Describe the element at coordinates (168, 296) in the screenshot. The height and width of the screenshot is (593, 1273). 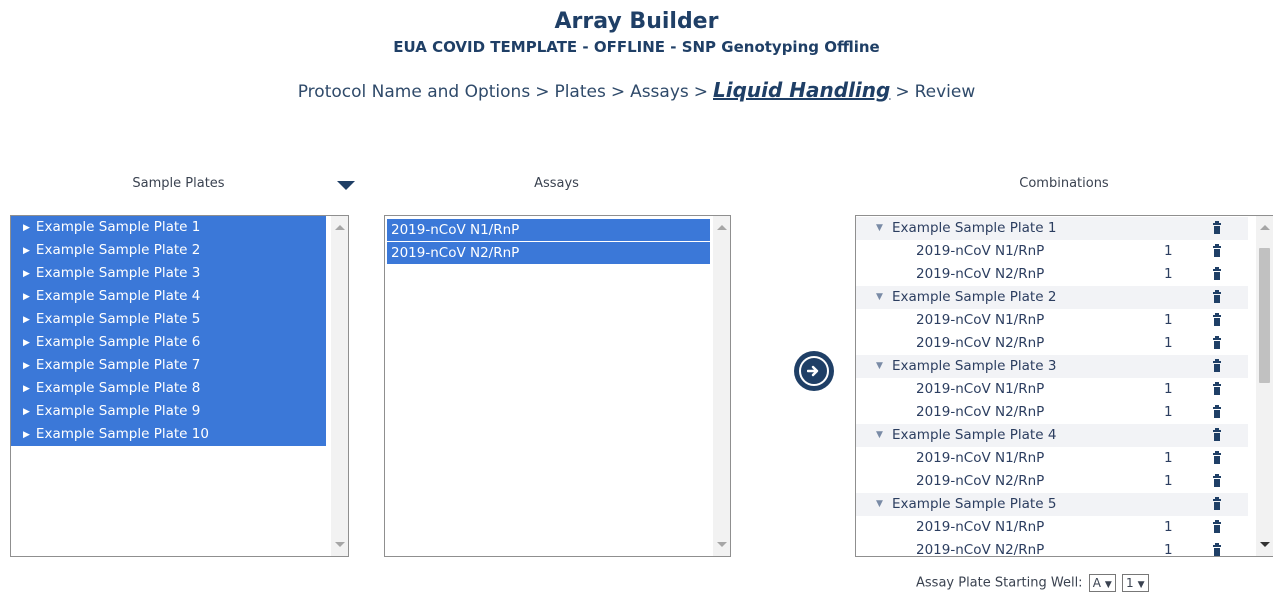
I see `list-item: ▶ Example Sample Plate 4` at that location.